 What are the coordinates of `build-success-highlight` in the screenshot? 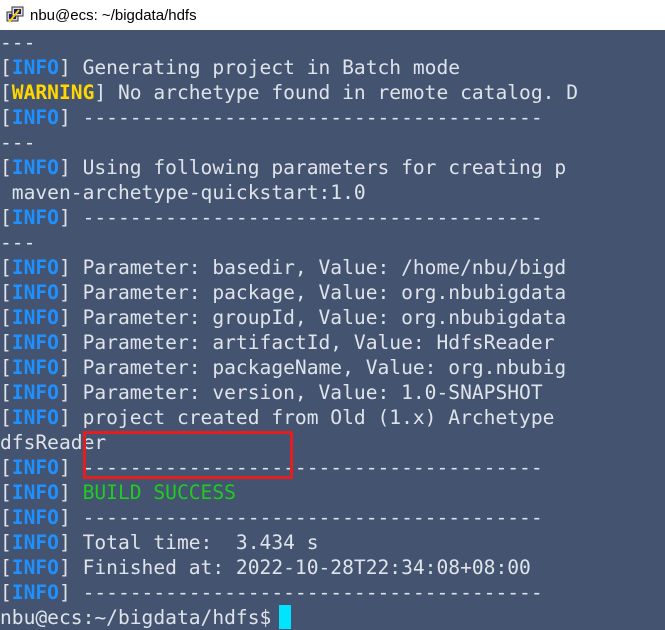 It's located at (188, 455).